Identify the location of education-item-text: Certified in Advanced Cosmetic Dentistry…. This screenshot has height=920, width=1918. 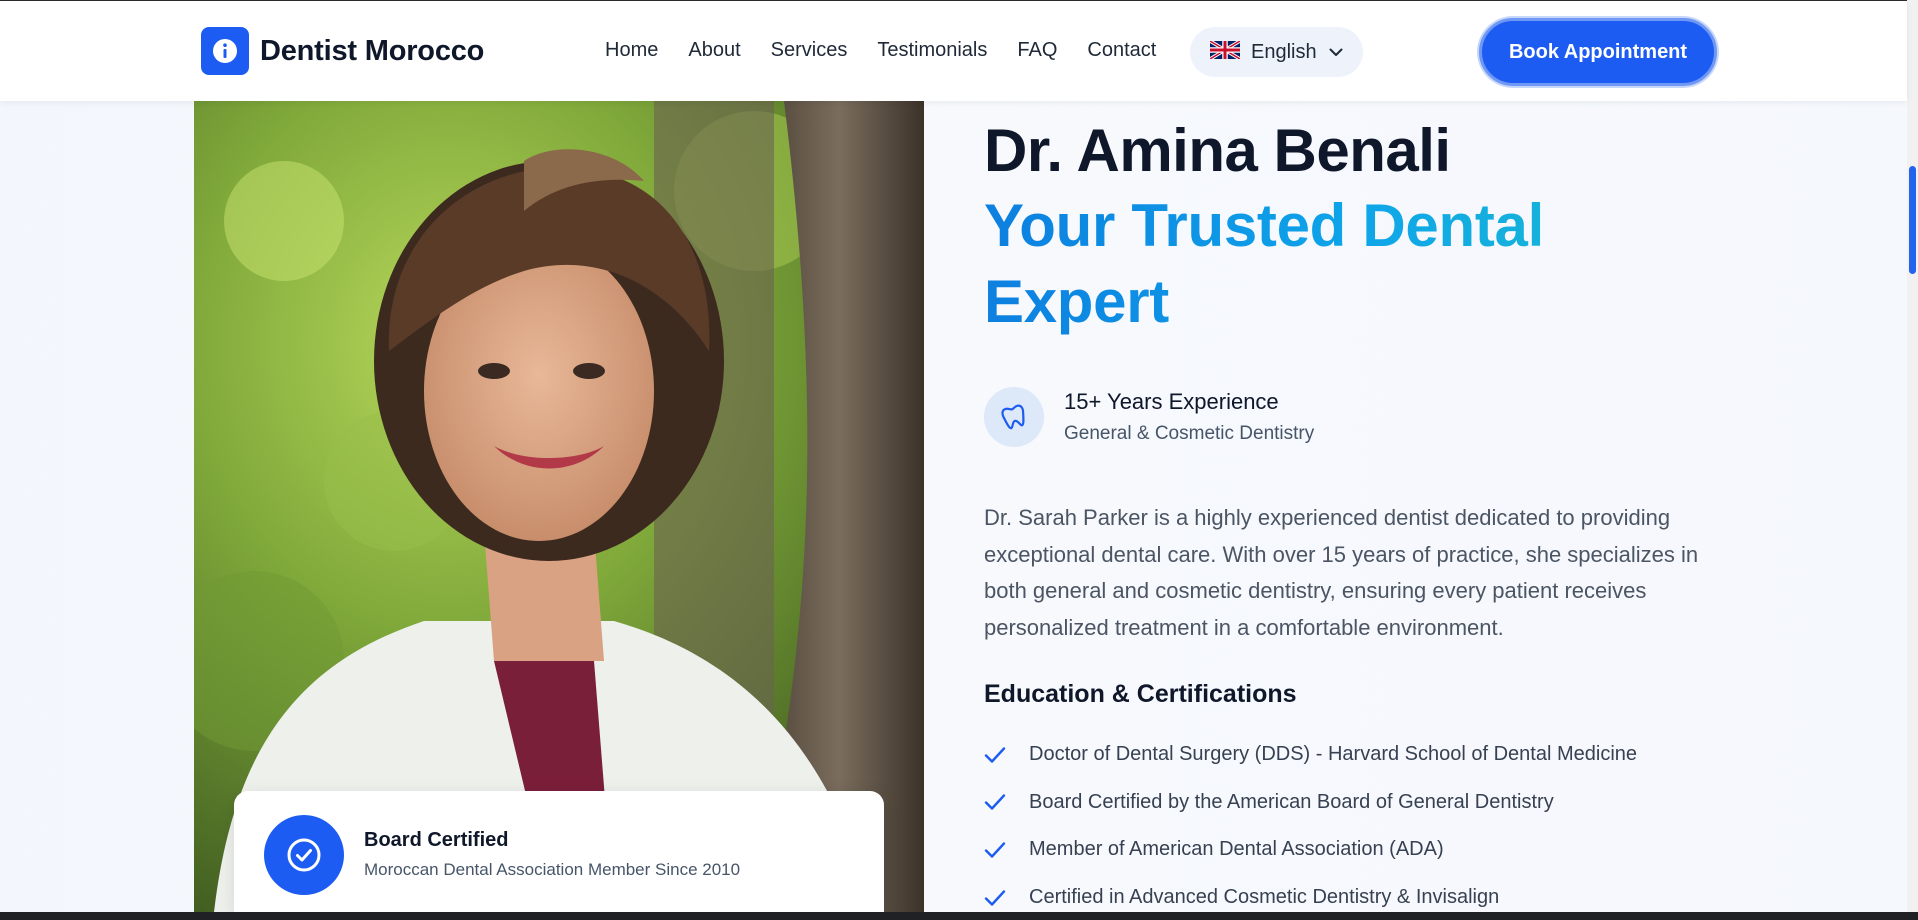
(1264, 897).